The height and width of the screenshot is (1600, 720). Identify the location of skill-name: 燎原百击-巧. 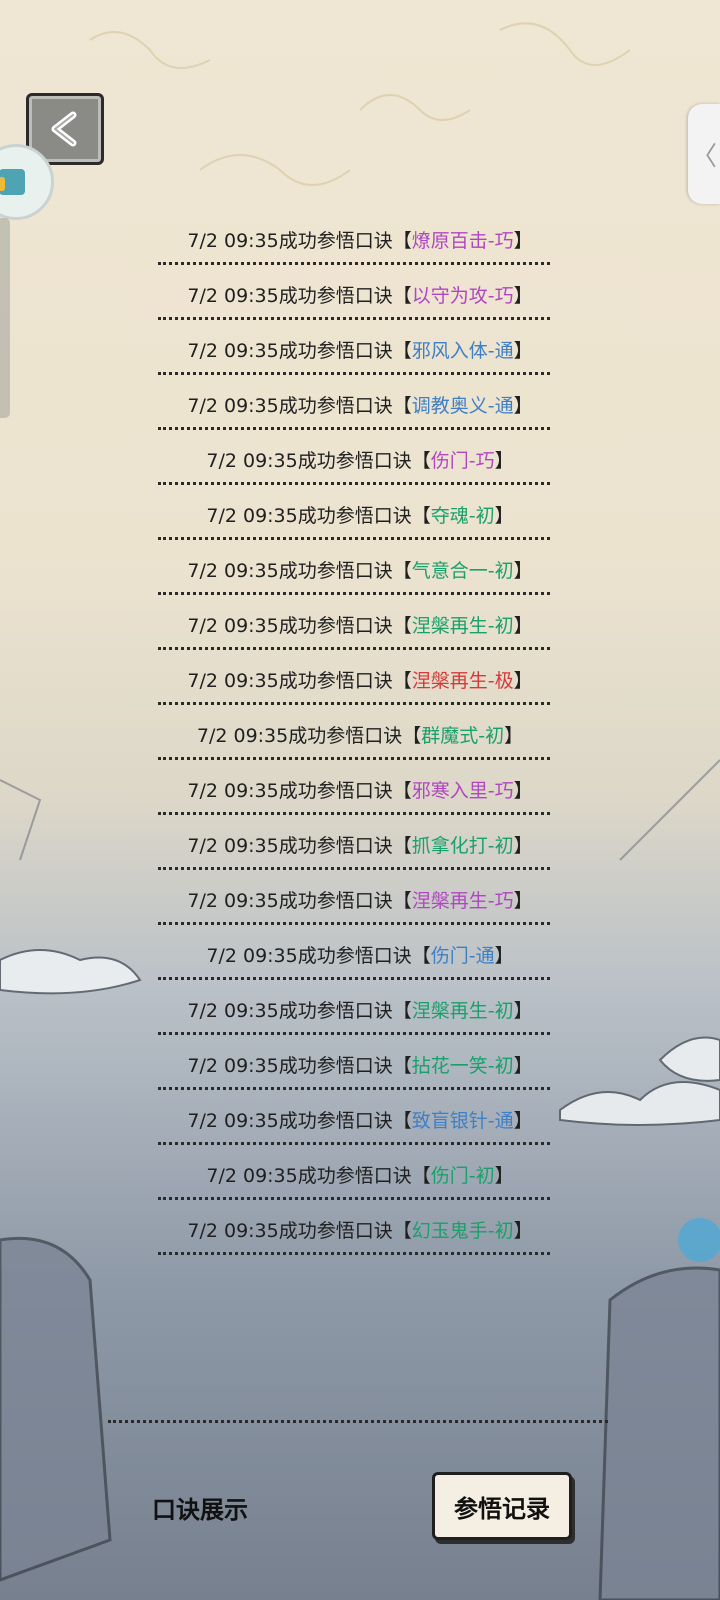
(462, 241).